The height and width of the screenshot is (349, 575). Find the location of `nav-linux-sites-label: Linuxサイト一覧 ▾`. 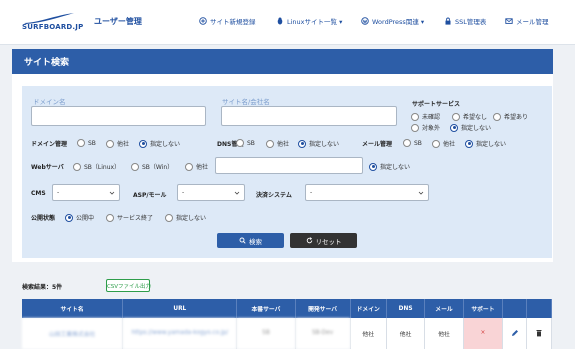

nav-linux-sites-label: Linuxサイト一覧 ▾ is located at coordinates (315, 22).